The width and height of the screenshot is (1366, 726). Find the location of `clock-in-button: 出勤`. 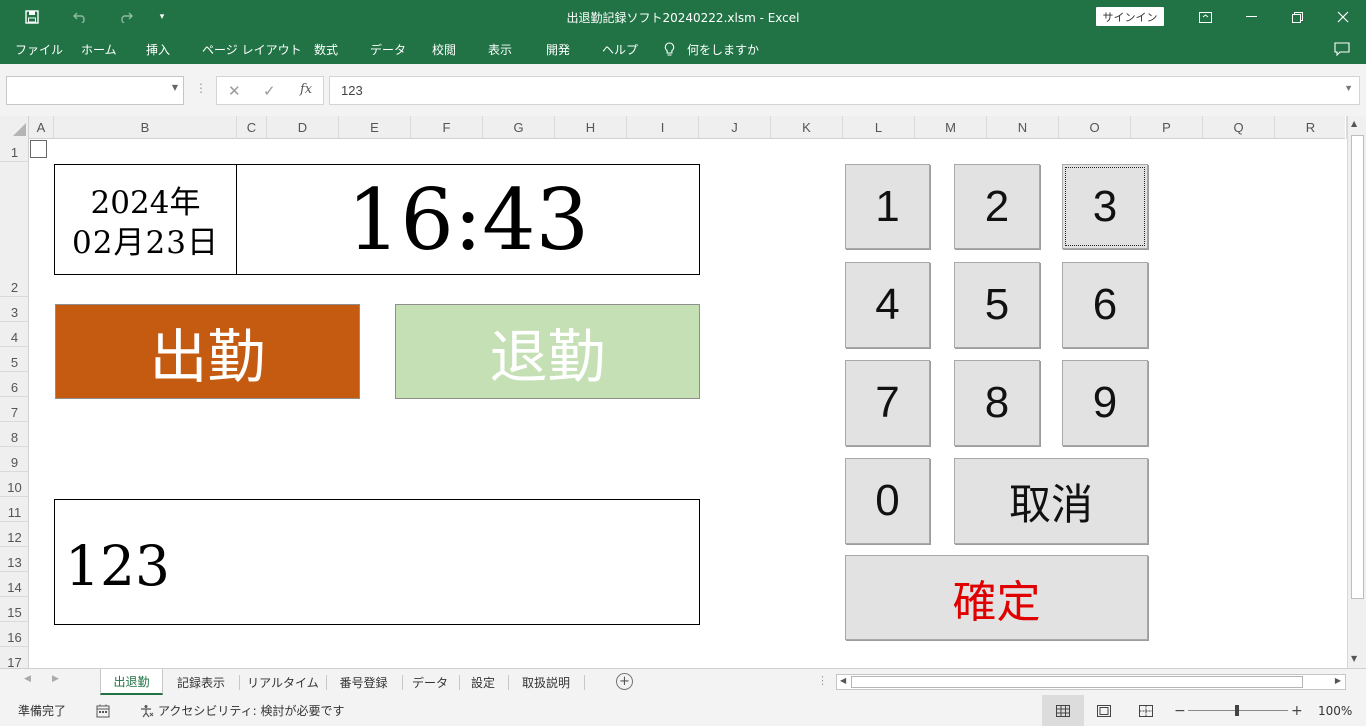

clock-in-button: 出勤 is located at coordinates (207, 351).